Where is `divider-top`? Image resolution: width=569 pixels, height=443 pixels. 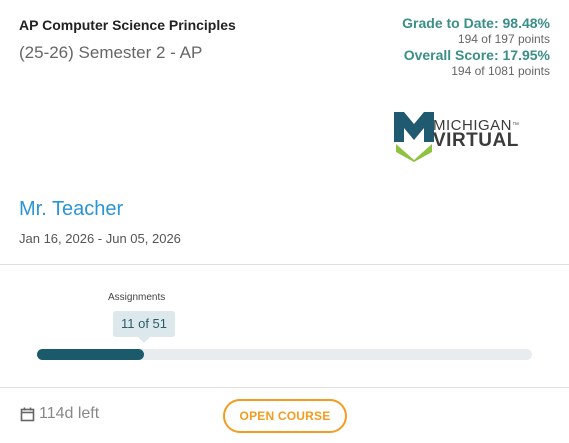
divider-top is located at coordinates (284, 264).